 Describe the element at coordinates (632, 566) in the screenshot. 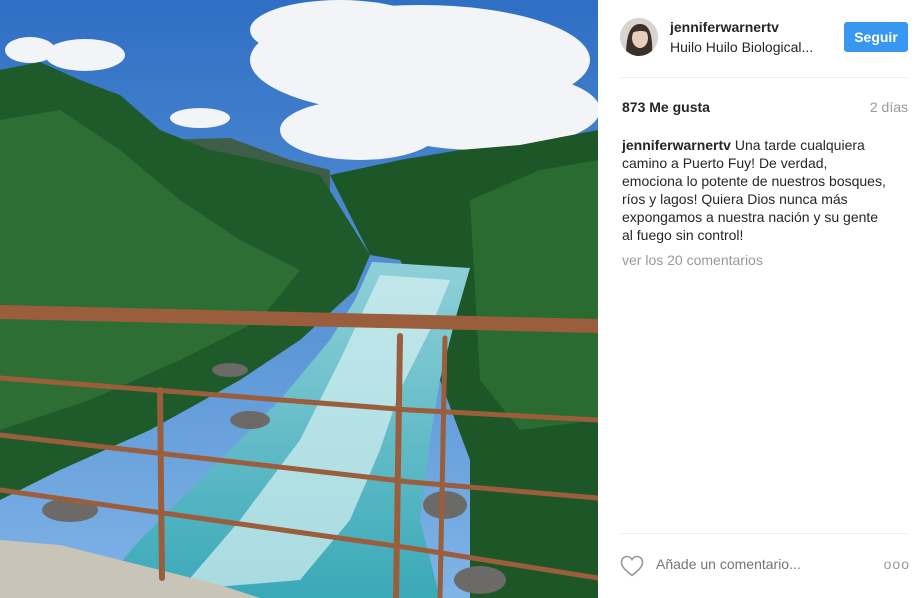

I see `heart-icon` at that location.